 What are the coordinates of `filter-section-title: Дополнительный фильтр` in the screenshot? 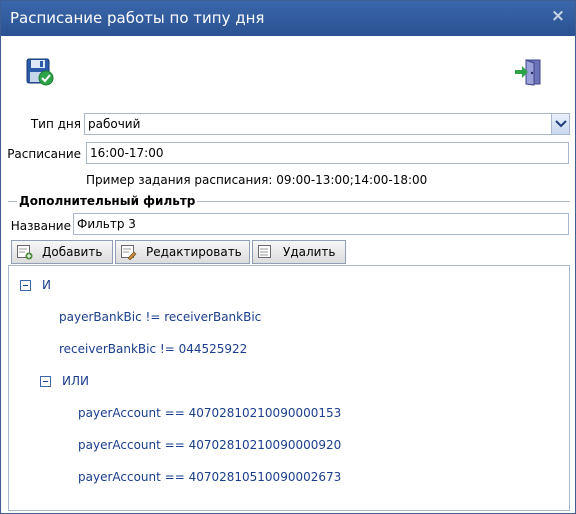 It's located at (107, 201).